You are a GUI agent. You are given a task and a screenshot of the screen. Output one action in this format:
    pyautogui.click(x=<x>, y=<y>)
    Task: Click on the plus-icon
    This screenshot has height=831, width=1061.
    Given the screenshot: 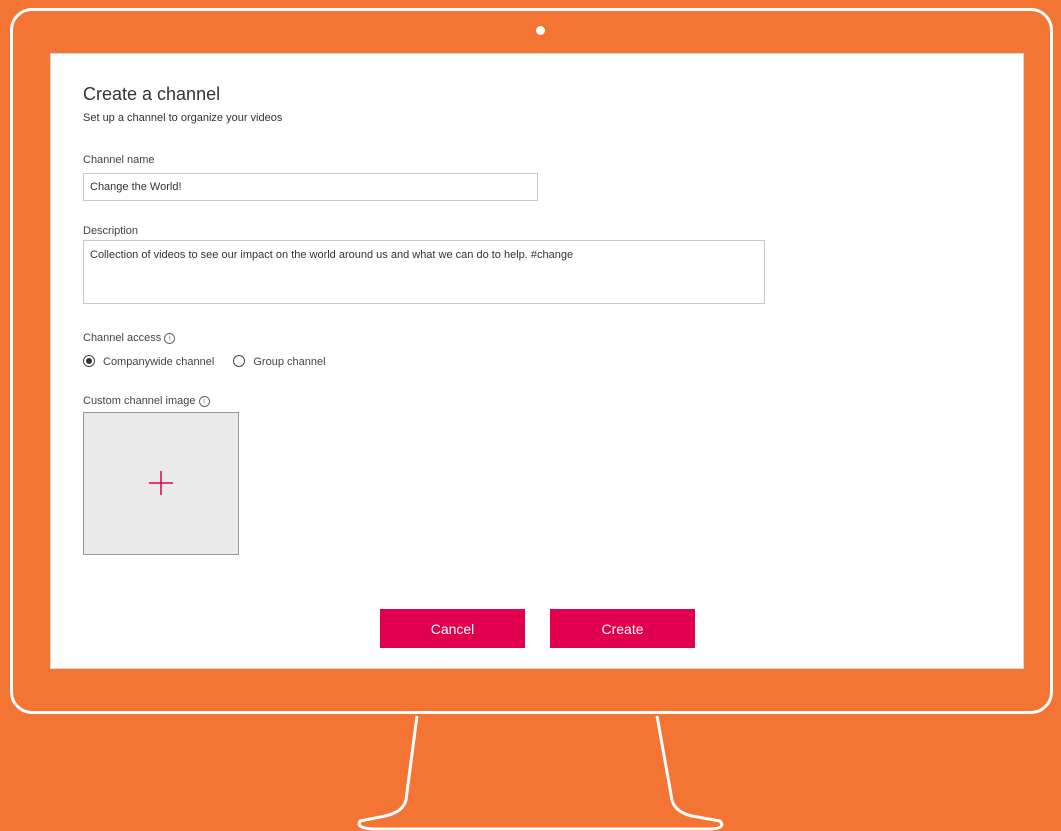 What is the action you would take?
    pyautogui.click(x=161, y=483)
    